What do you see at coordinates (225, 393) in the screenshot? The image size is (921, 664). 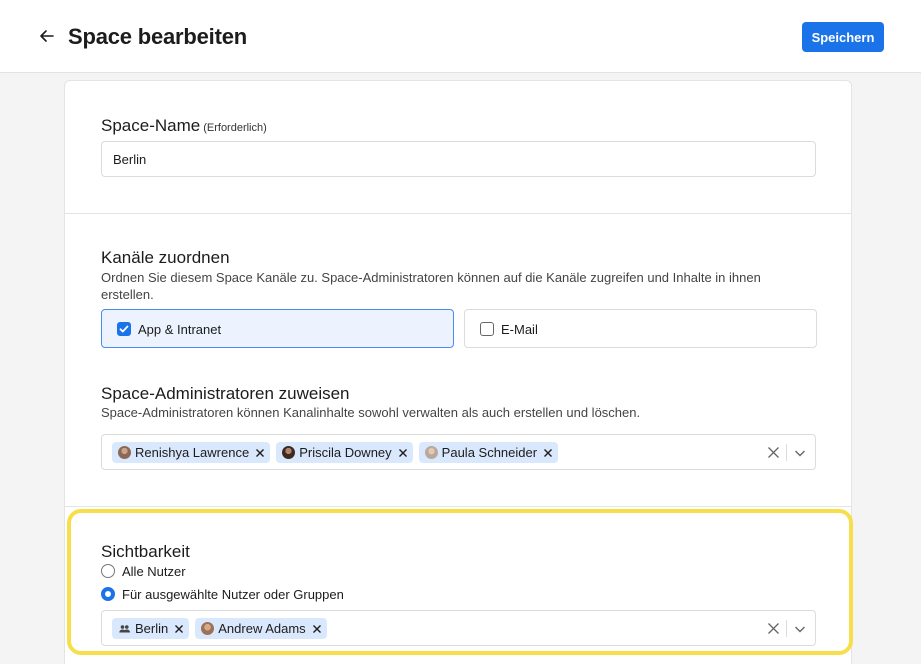 I see `admins-heading: Space-Administratoren zuweisen` at bounding box center [225, 393].